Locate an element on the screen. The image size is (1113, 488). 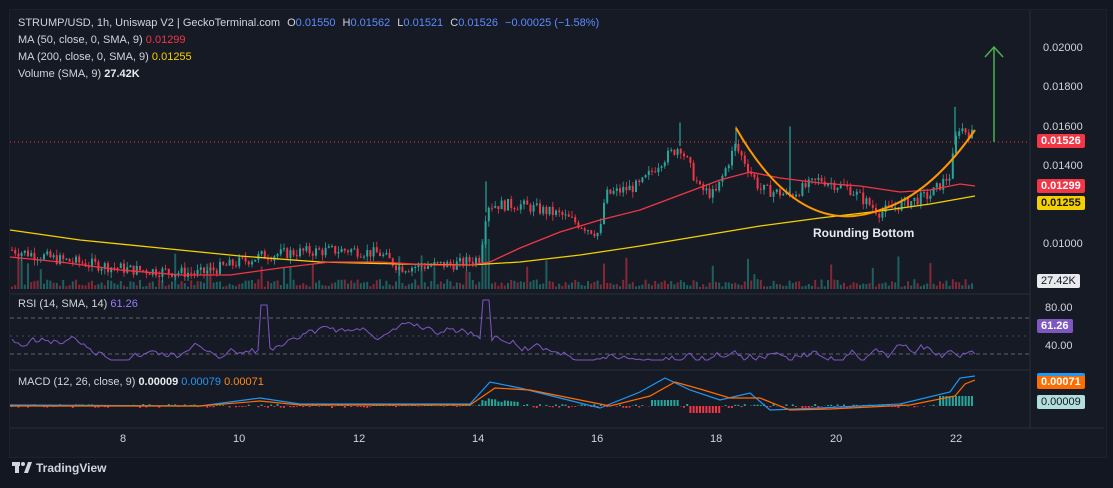
ma50-legend: MA (50, close, 0, SMA, 9) 0.01299 is located at coordinates (102, 40).